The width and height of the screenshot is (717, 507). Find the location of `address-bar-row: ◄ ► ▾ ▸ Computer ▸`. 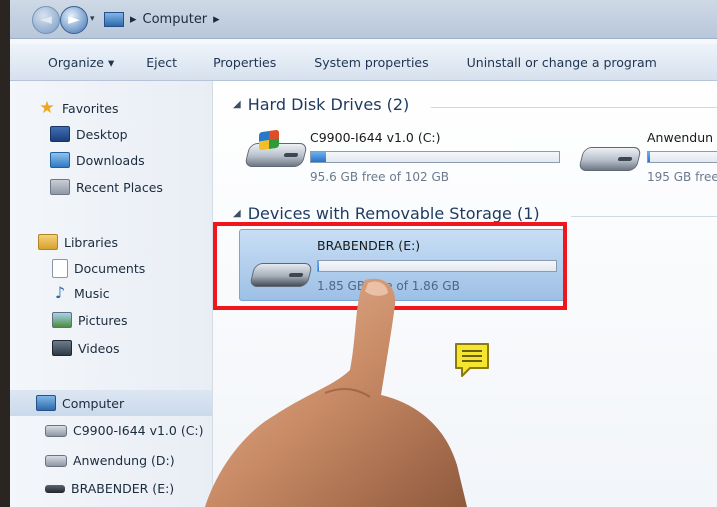

address-bar-row: ◄ ► ▾ ▸ Computer ▸ is located at coordinates (363, 19).